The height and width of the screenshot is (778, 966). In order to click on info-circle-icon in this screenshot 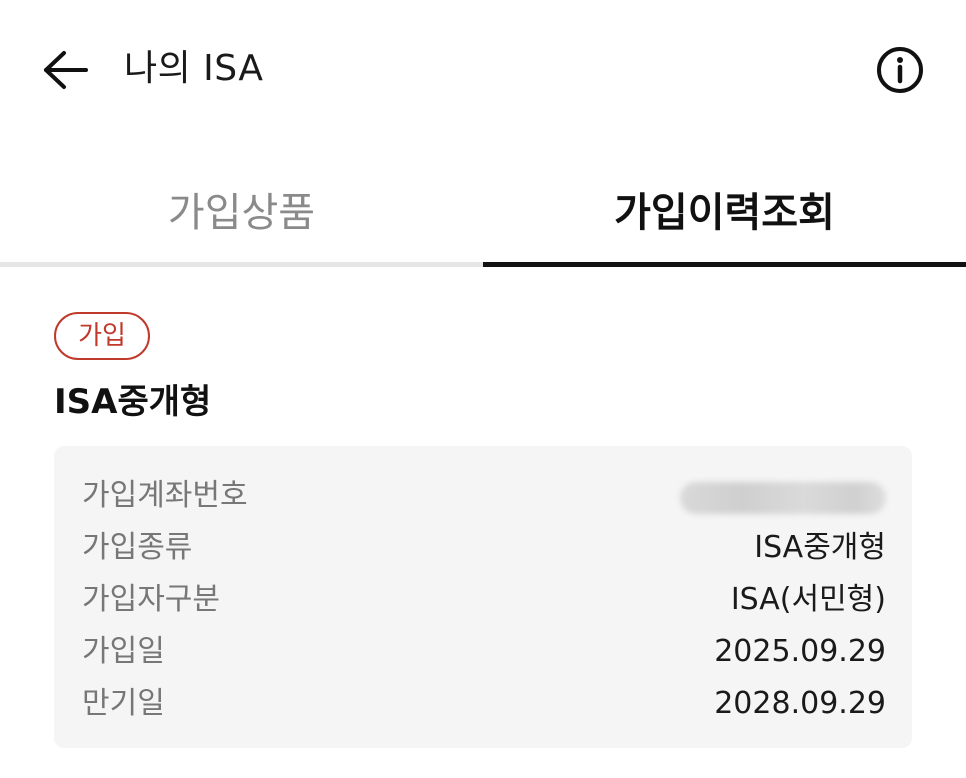, I will do `click(900, 70)`.